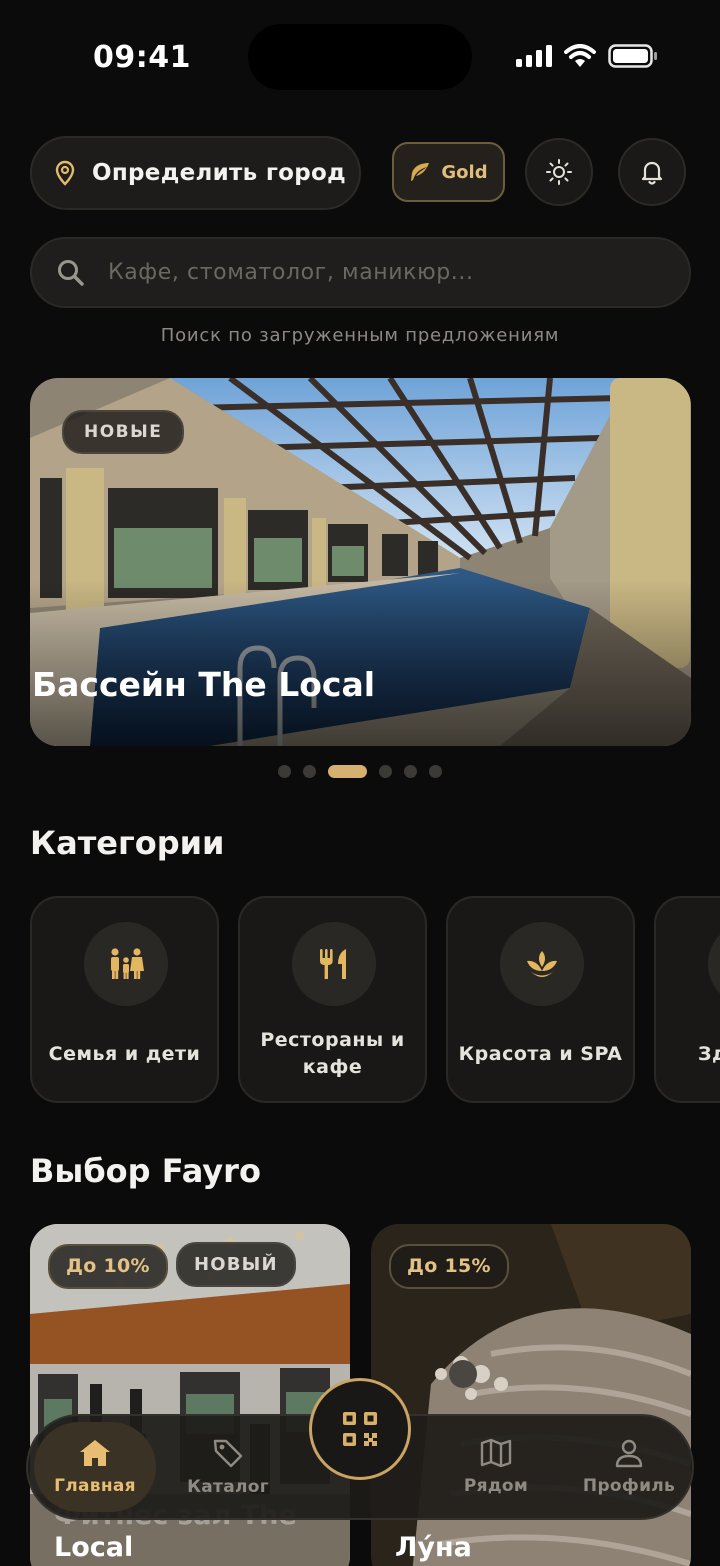  I want to click on category-label: Семья и дети, so click(124, 1053).